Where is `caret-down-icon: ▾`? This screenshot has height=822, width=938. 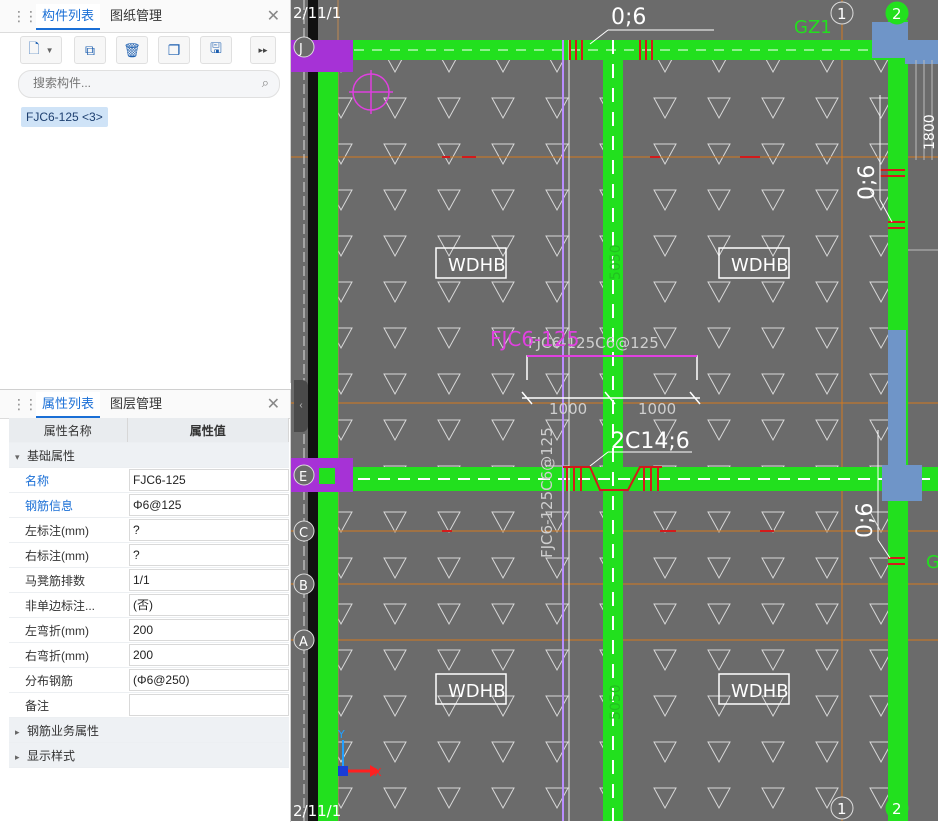
caret-down-icon: ▾ is located at coordinates (17, 456).